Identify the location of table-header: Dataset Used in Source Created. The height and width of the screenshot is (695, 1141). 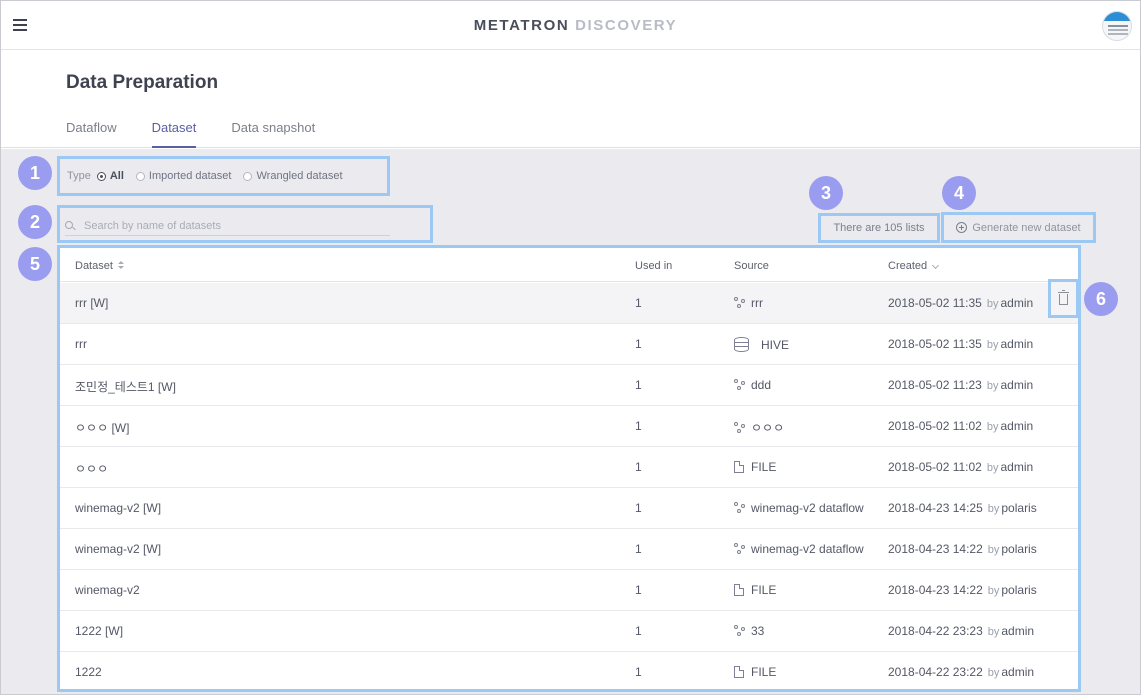
(569, 265).